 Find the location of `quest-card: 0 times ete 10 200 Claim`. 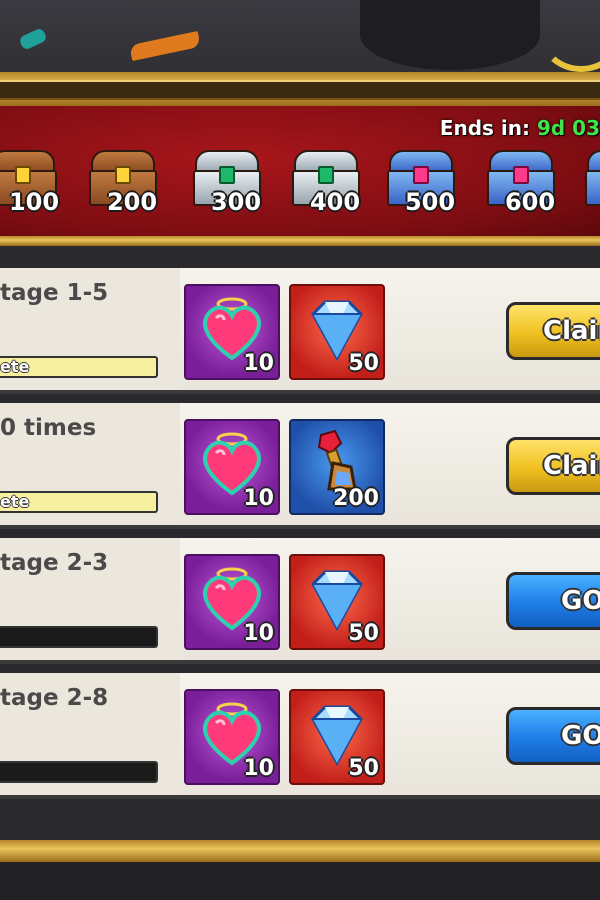

quest-card: 0 times ete 10 200 Claim is located at coordinates (300, 466).